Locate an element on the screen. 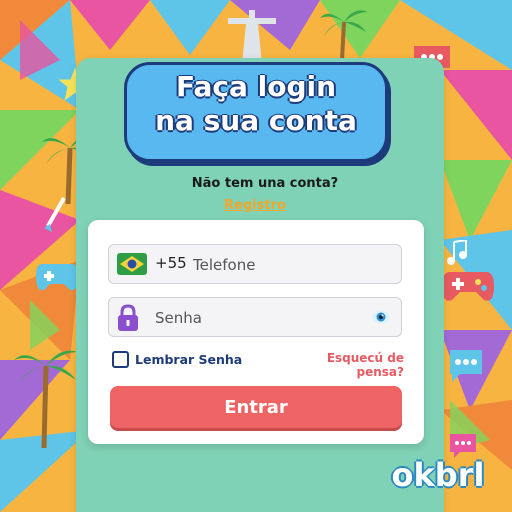  remember-password: Lembrar Senha is located at coordinates (177, 359).